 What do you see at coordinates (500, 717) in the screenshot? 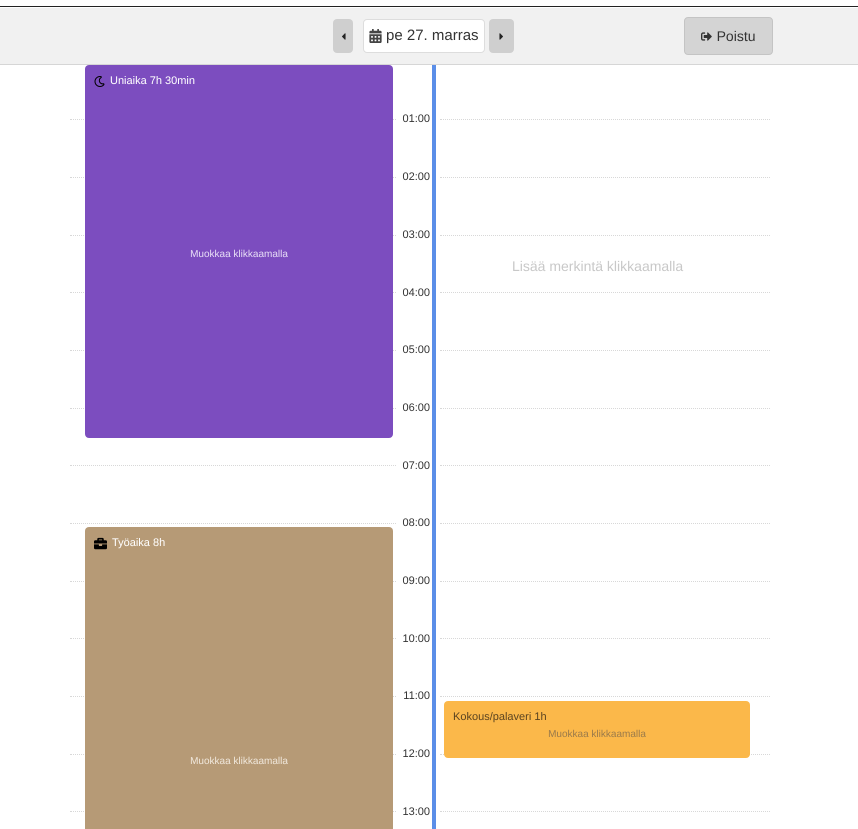
I see `event-title: Kokous/palaveri 1h` at bounding box center [500, 717].